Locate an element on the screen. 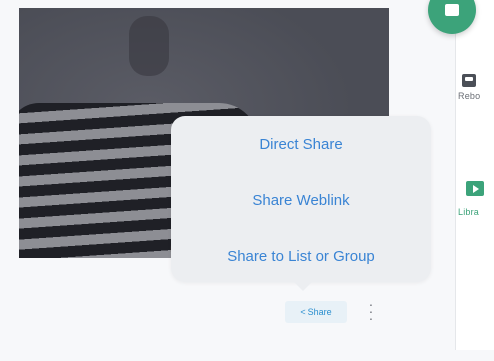 The image size is (494, 361). more-vertical-icon: · · · is located at coordinates (371, 311).